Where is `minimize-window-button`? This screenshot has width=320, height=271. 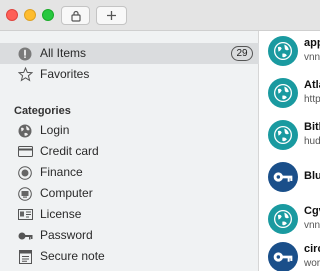
minimize-window-button is located at coordinates (30, 15).